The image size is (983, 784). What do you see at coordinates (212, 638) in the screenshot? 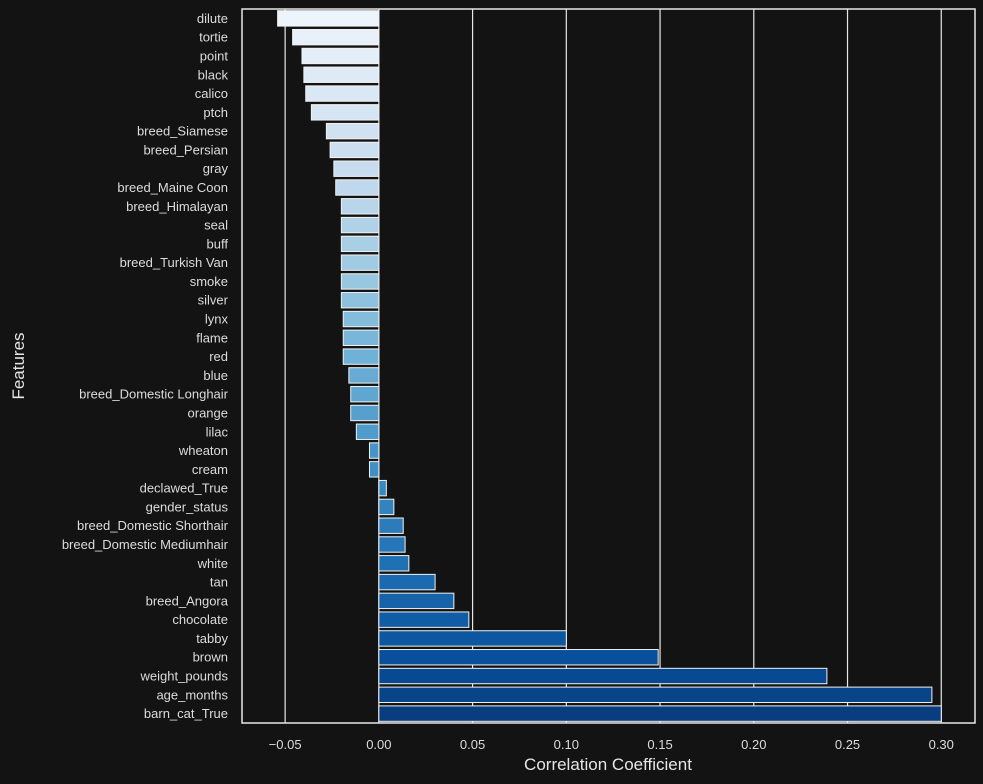
I see `y-tick-label: tabby` at bounding box center [212, 638].